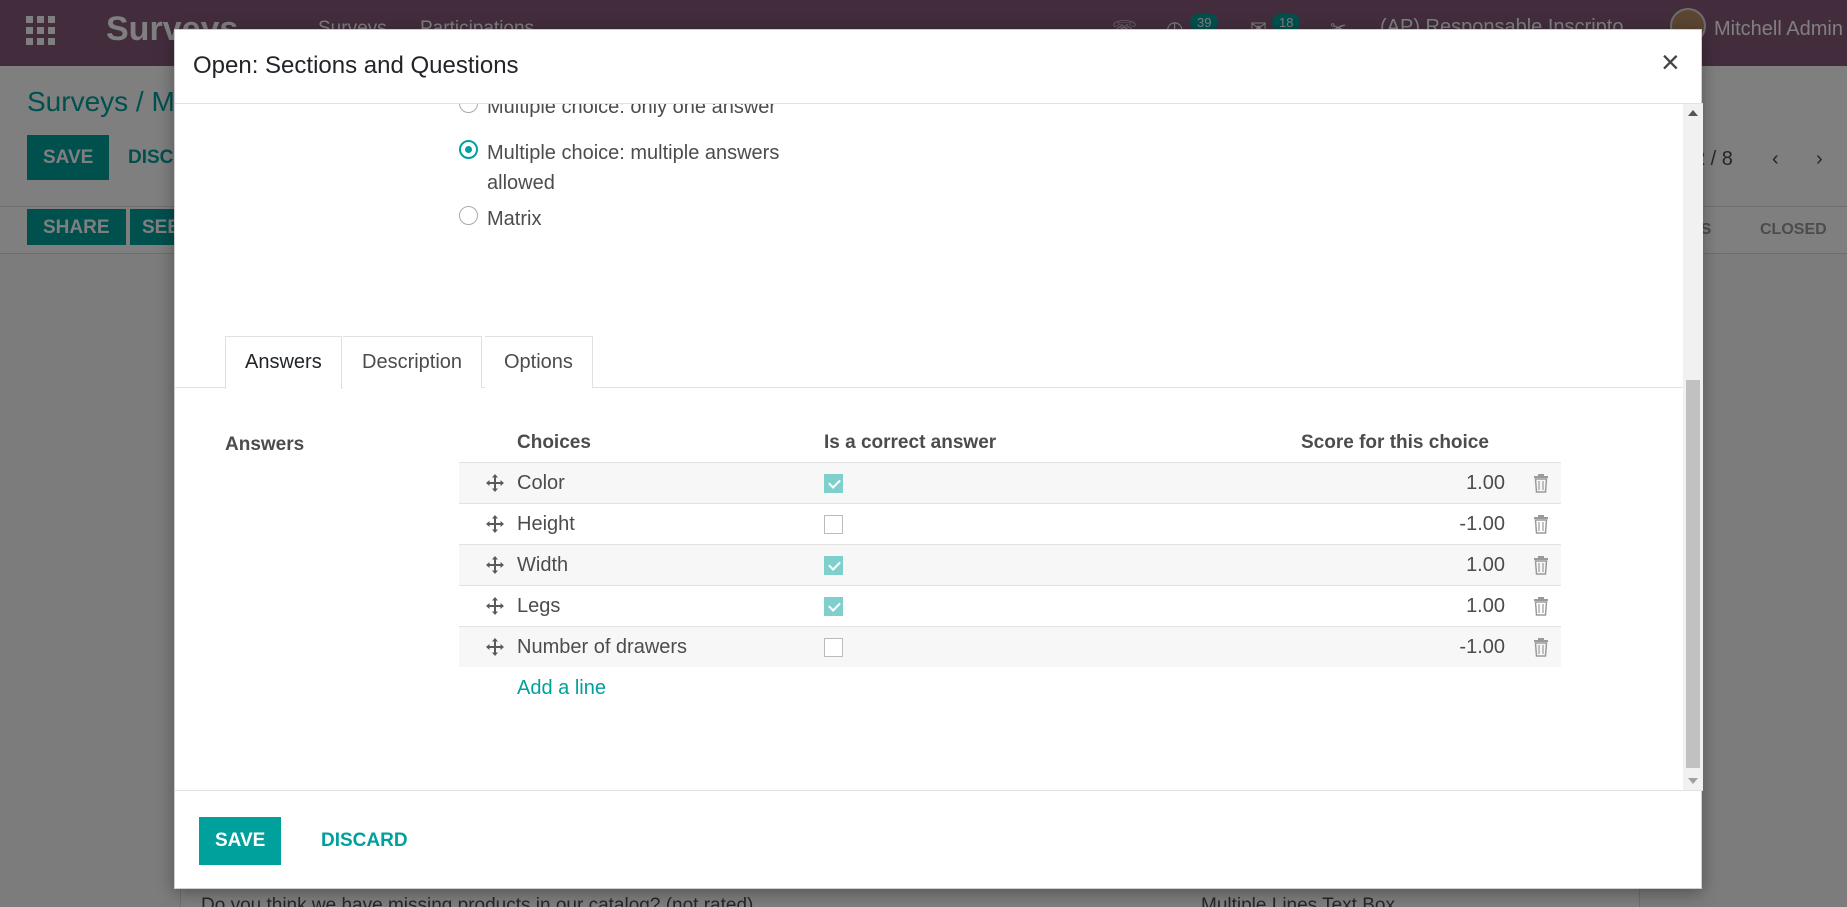 Image resolution: width=1847 pixels, height=907 pixels. I want to click on save-button: SAVE, so click(240, 841).